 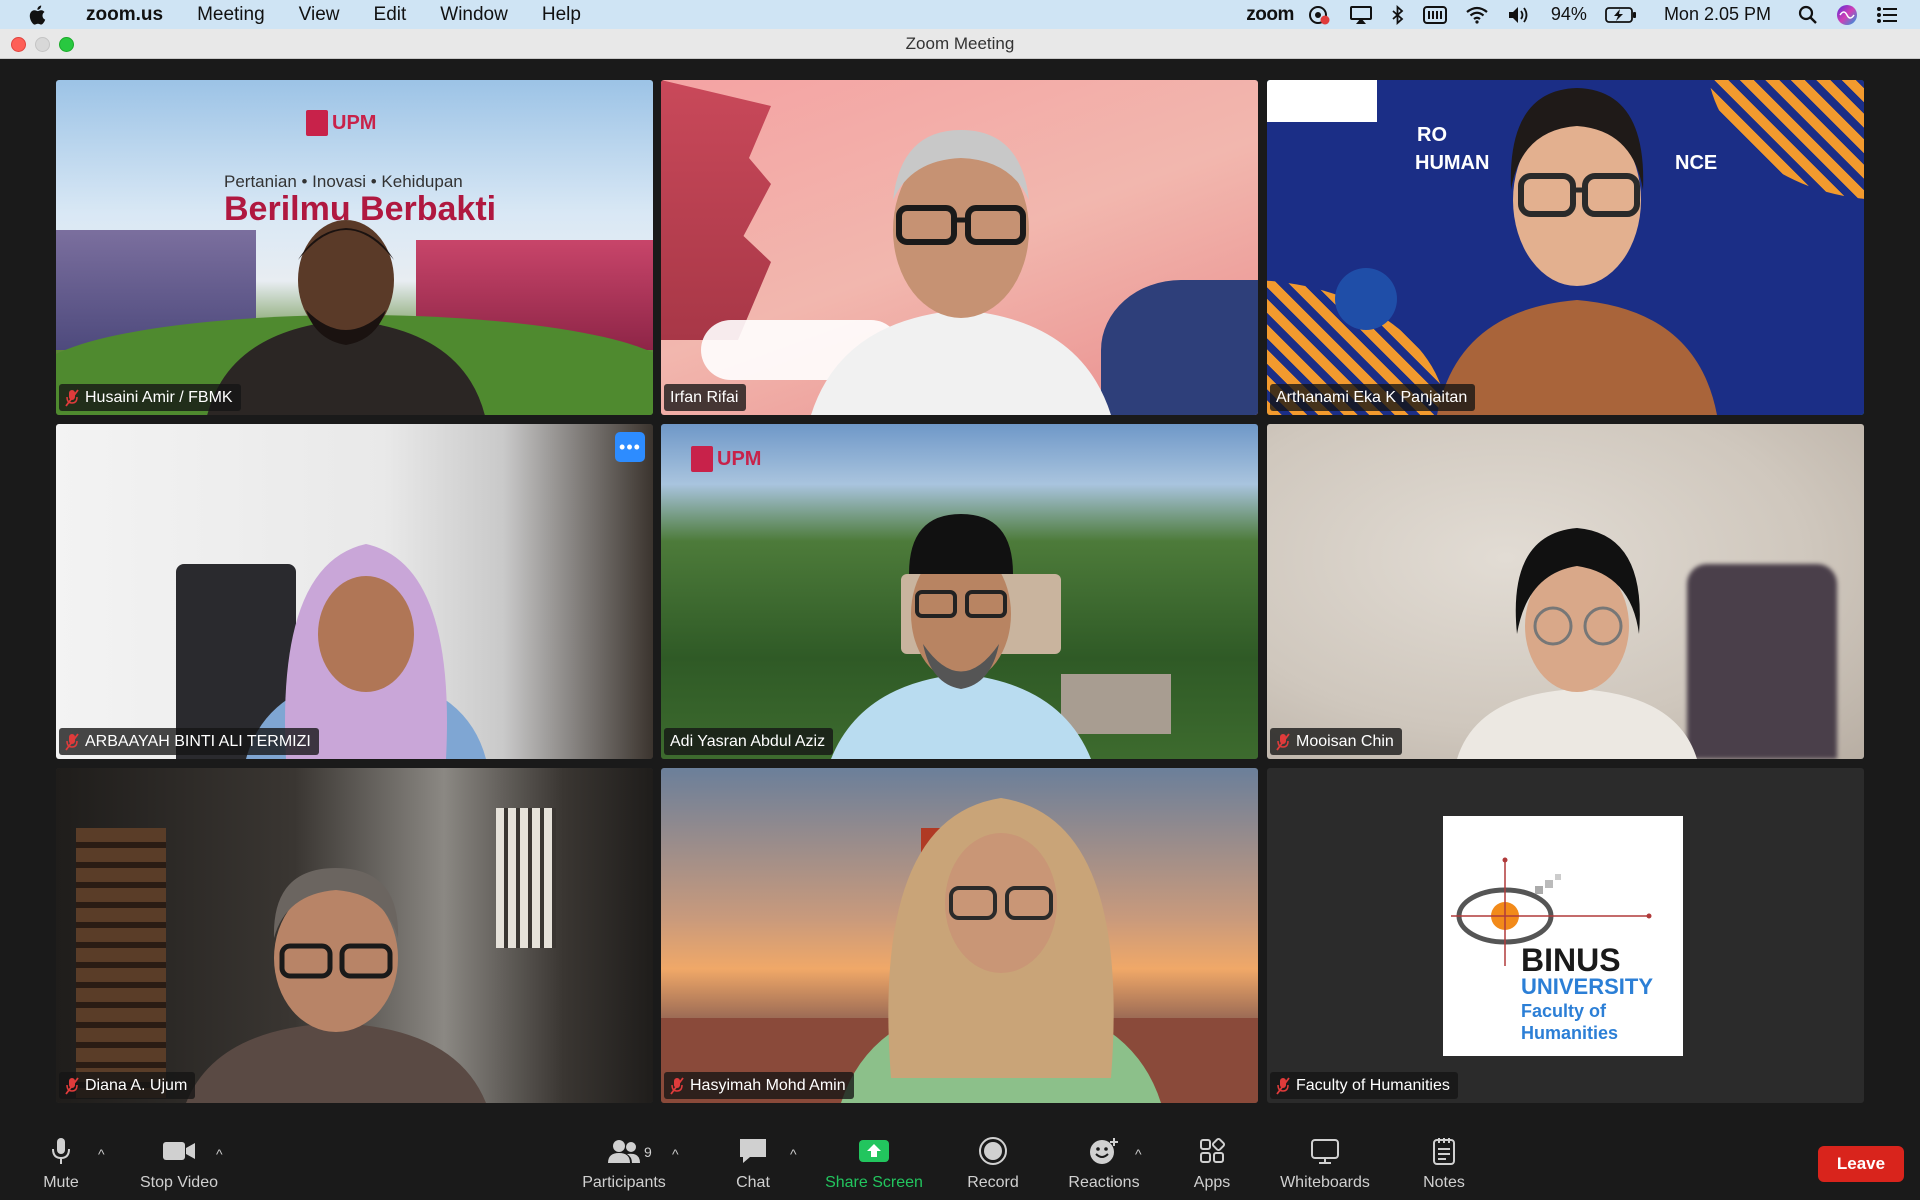 What do you see at coordinates (1808, 14) in the screenshot?
I see `spotlight-search-icon` at bounding box center [1808, 14].